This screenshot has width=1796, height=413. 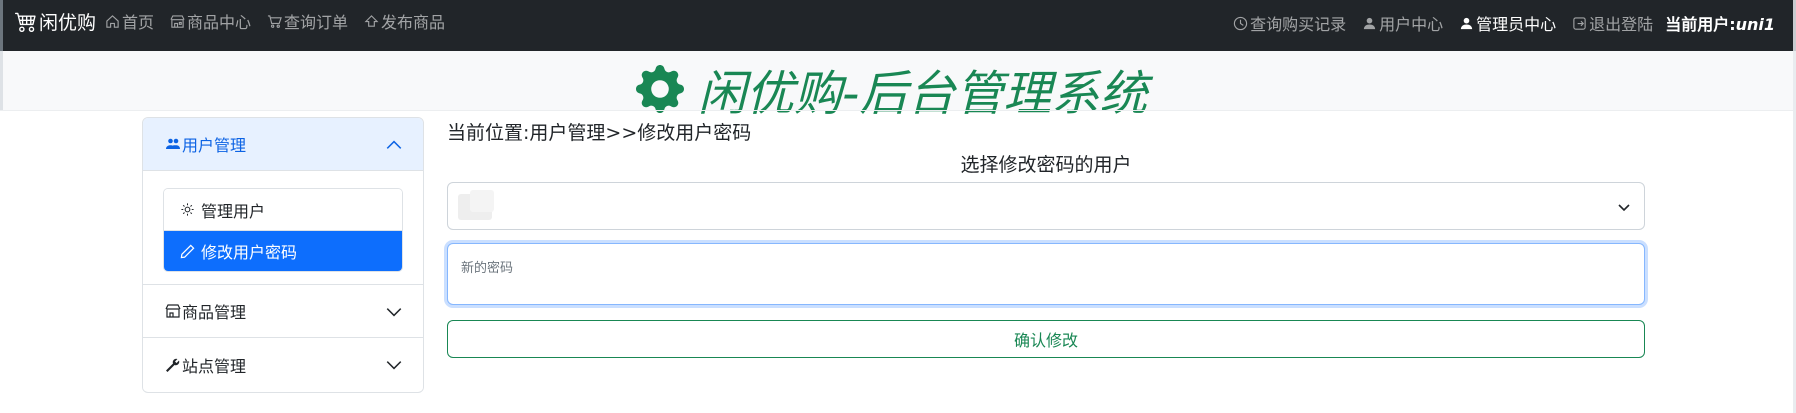 What do you see at coordinates (138, 22) in the screenshot?
I see `nav-home-label: 首页` at bounding box center [138, 22].